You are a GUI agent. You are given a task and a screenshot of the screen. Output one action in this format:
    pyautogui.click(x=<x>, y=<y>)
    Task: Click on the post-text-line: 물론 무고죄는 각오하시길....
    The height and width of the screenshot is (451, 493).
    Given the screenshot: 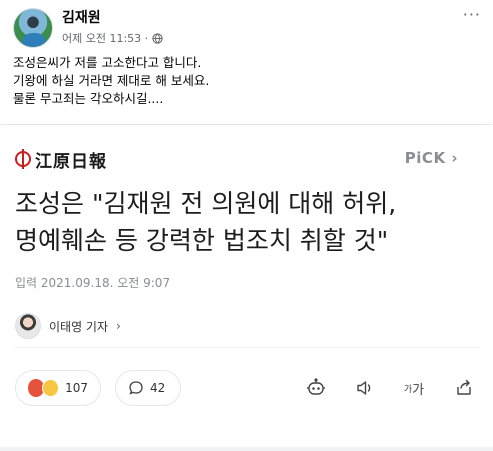 What is the action you would take?
    pyautogui.click(x=88, y=98)
    